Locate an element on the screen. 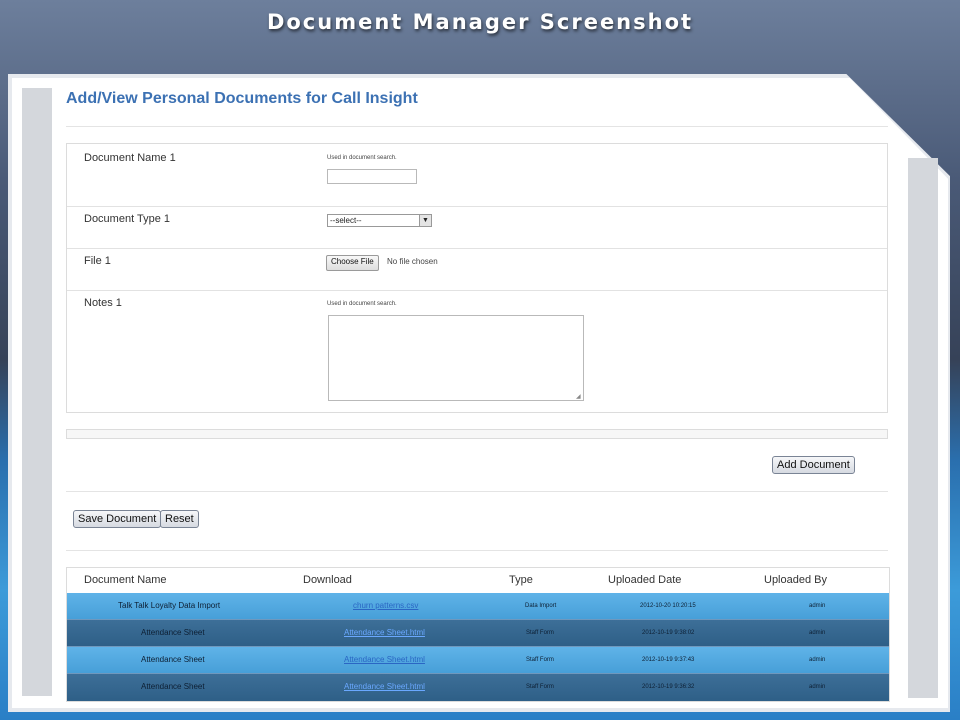 This screenshot has width=960, height=720. cell-download-link: churn patterns.csv is located at coordinates (385, 605).